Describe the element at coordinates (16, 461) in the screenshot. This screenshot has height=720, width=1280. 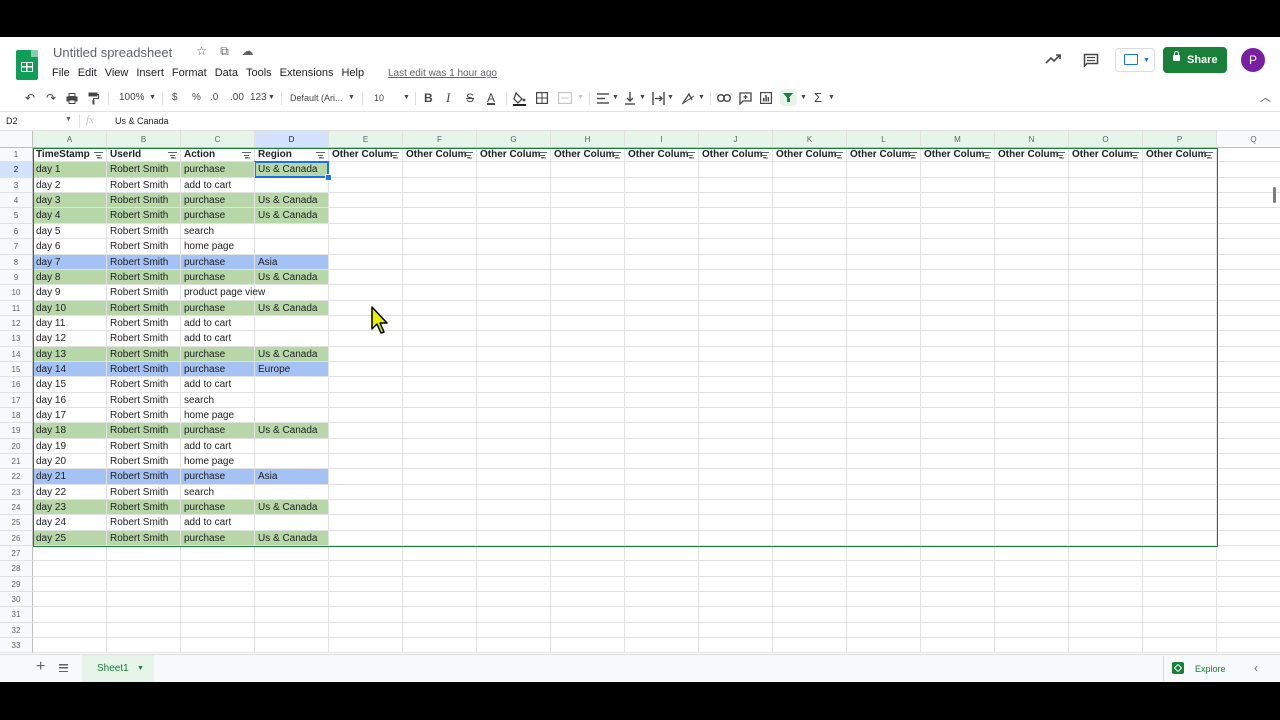
I see `row-header: 21` at that location.